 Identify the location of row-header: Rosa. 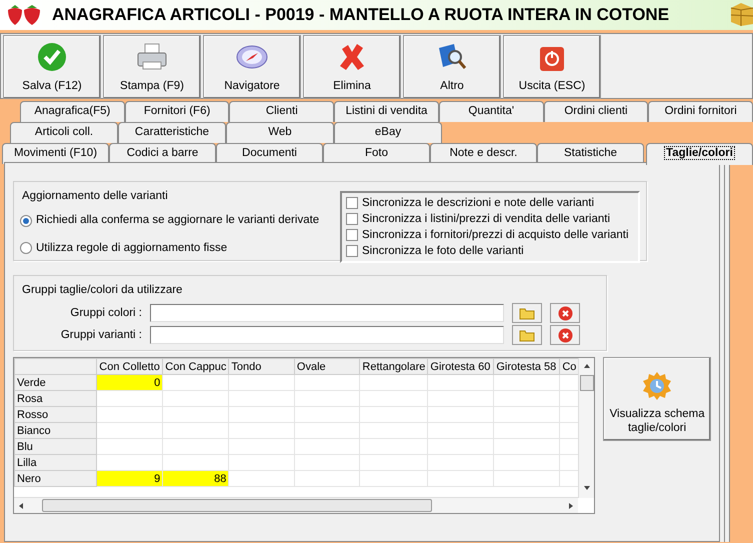
(55, 398).